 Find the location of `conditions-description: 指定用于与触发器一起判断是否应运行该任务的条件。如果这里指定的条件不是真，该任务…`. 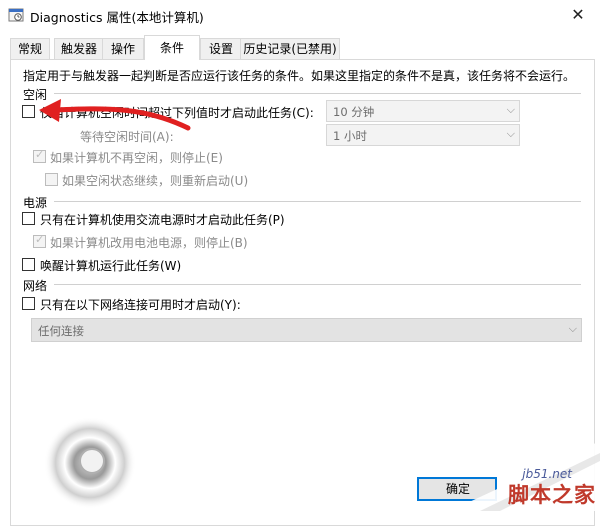

conditions-description: 指定用于与触发器一起判断是否应运行该任务的条件。如果这里指定的条件不是真，该任务… is located at coordinates (299, 76).